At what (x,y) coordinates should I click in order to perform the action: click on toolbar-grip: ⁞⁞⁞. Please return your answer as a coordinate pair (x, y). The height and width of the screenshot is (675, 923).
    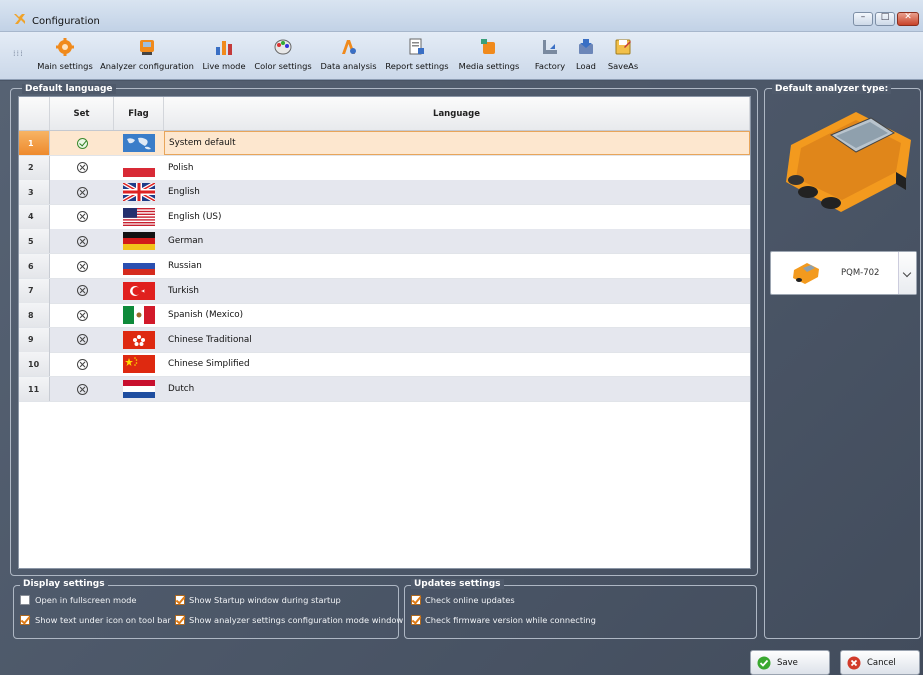
    Looking at the image, I should click on (18, 53).